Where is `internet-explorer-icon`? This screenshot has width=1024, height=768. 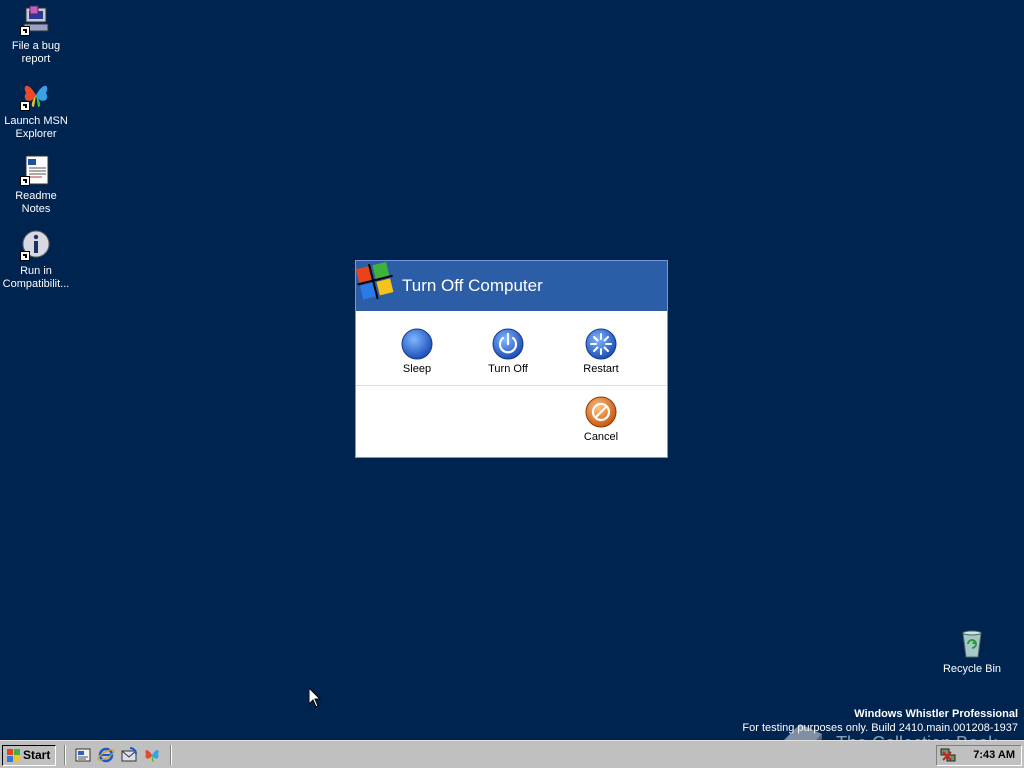 internet-explorer-icon is located at coordinates (106, 755).